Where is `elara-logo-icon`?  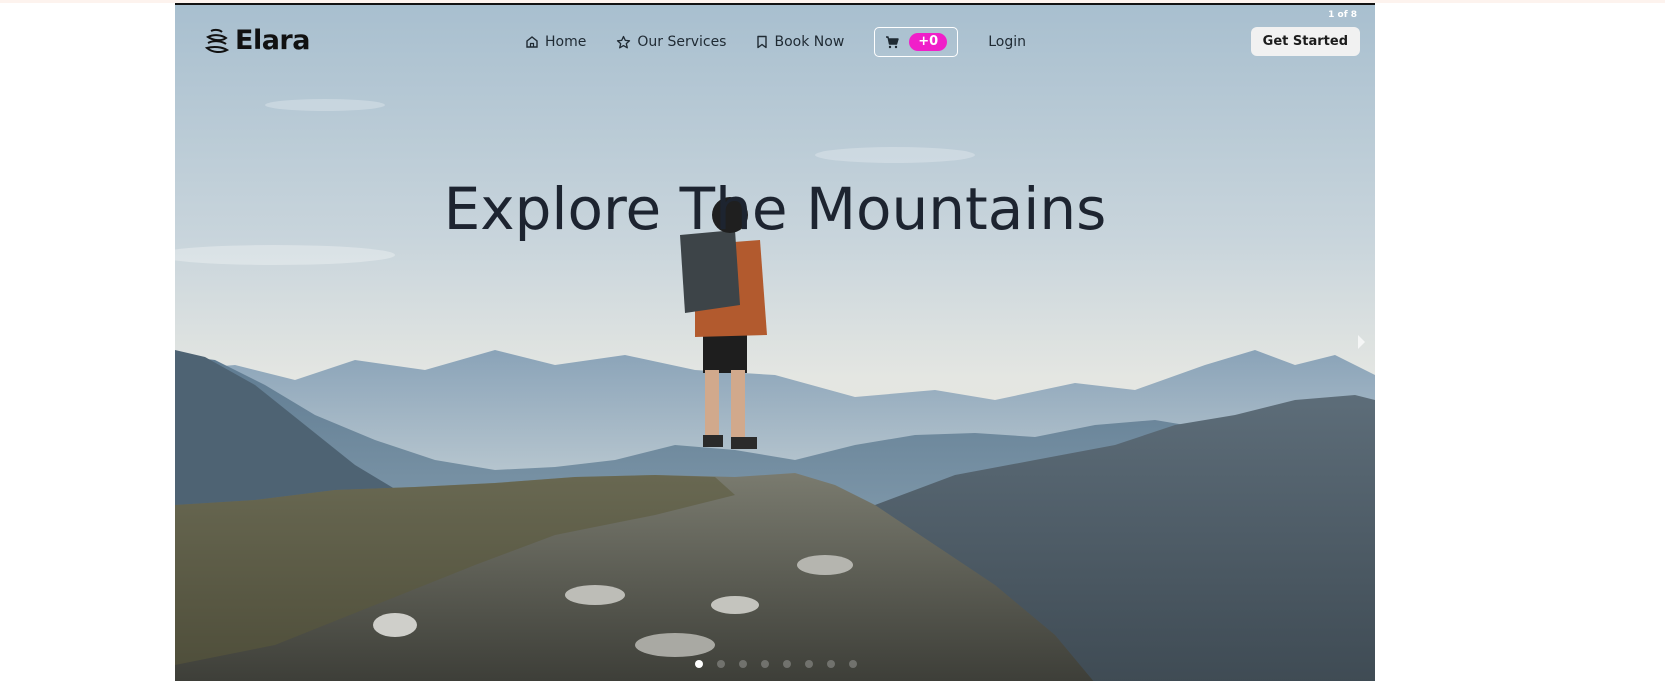
elara-logo-icon is located at coordinates (217, 40).